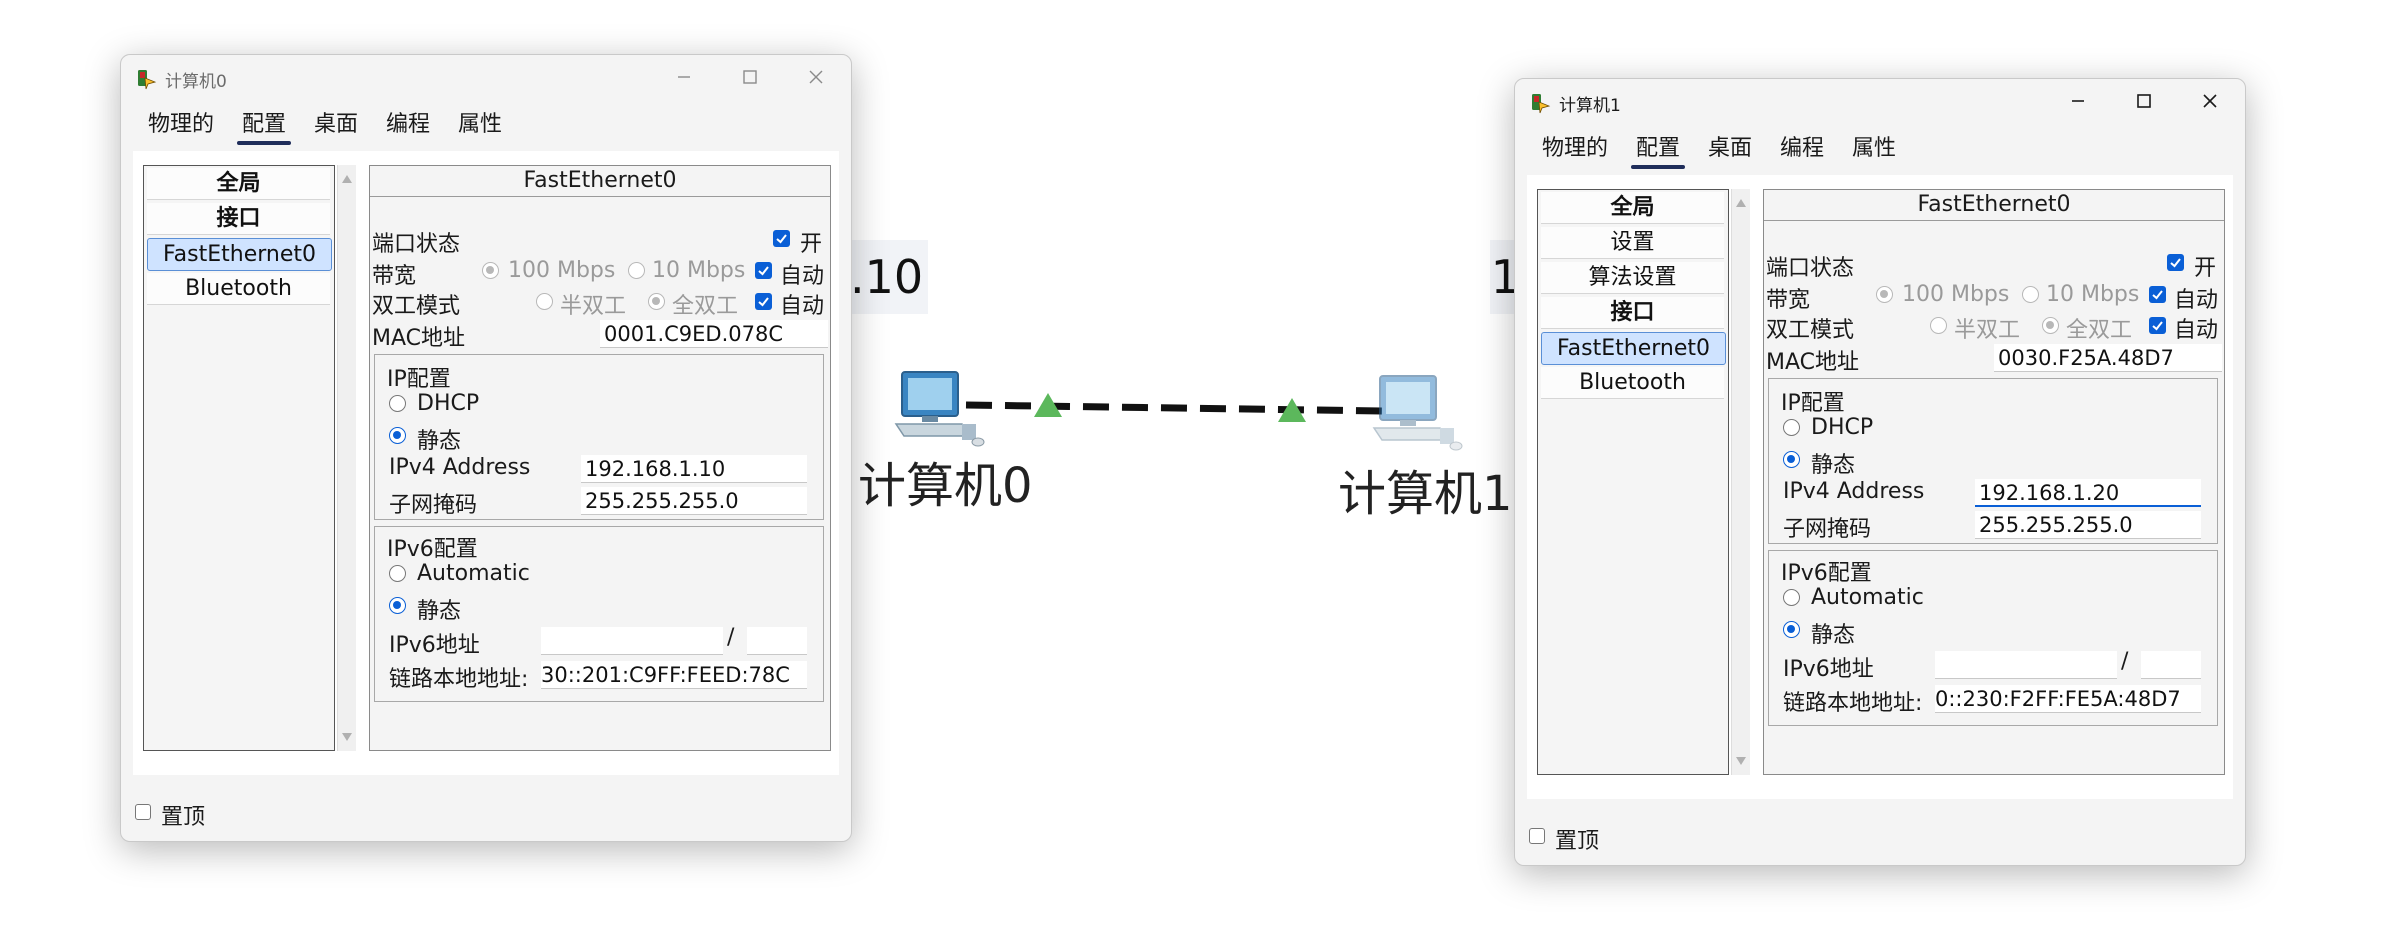 The width and height of the screenshot is (2405, 947). Describe the element at coordinates (1541, 104) in the screenshot. I see `packet-tracer-app-icon` at that location.